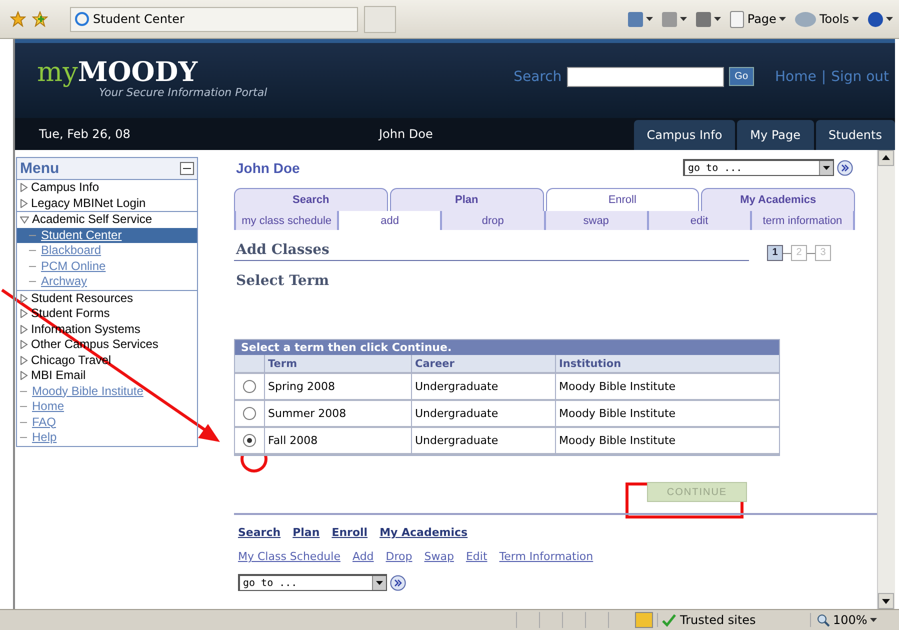  Describe the element at coordinates (799, 253) in the screenshot. I see `step-indicator: 2` at that location.